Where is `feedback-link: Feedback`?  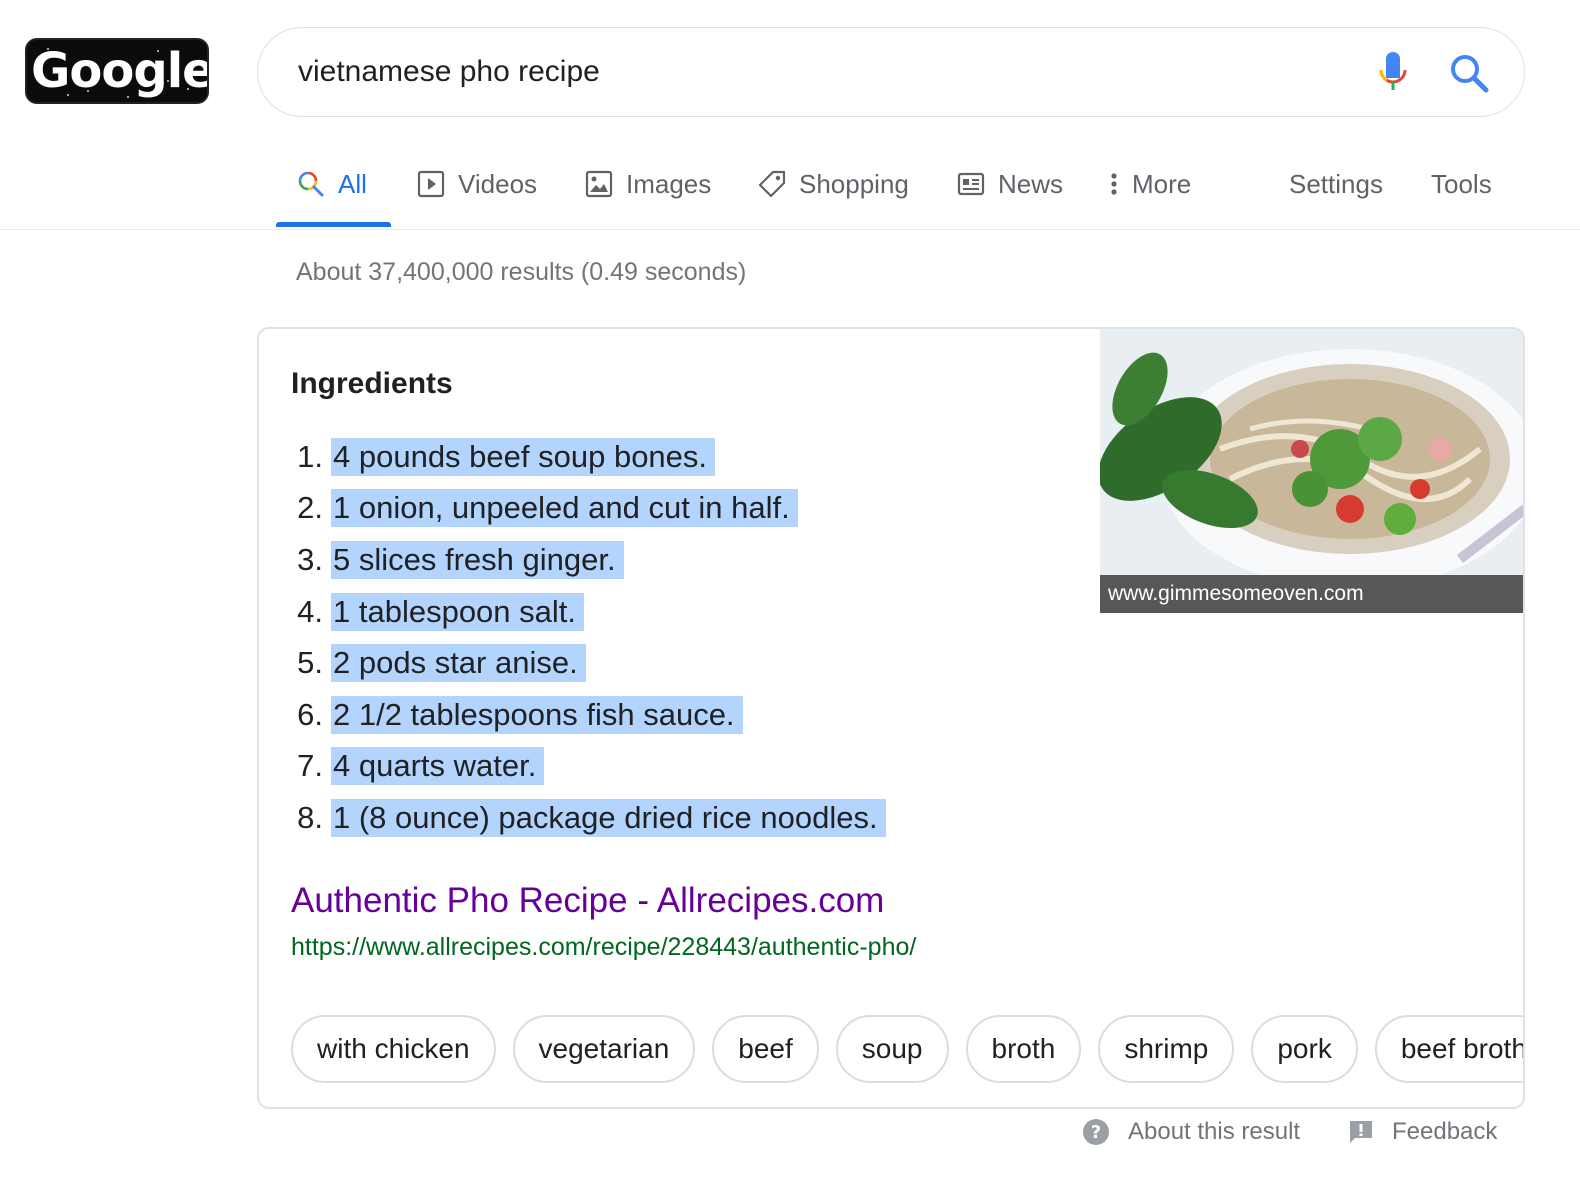 feedback-link: Feedback is located at coordinates (1422, 1132).